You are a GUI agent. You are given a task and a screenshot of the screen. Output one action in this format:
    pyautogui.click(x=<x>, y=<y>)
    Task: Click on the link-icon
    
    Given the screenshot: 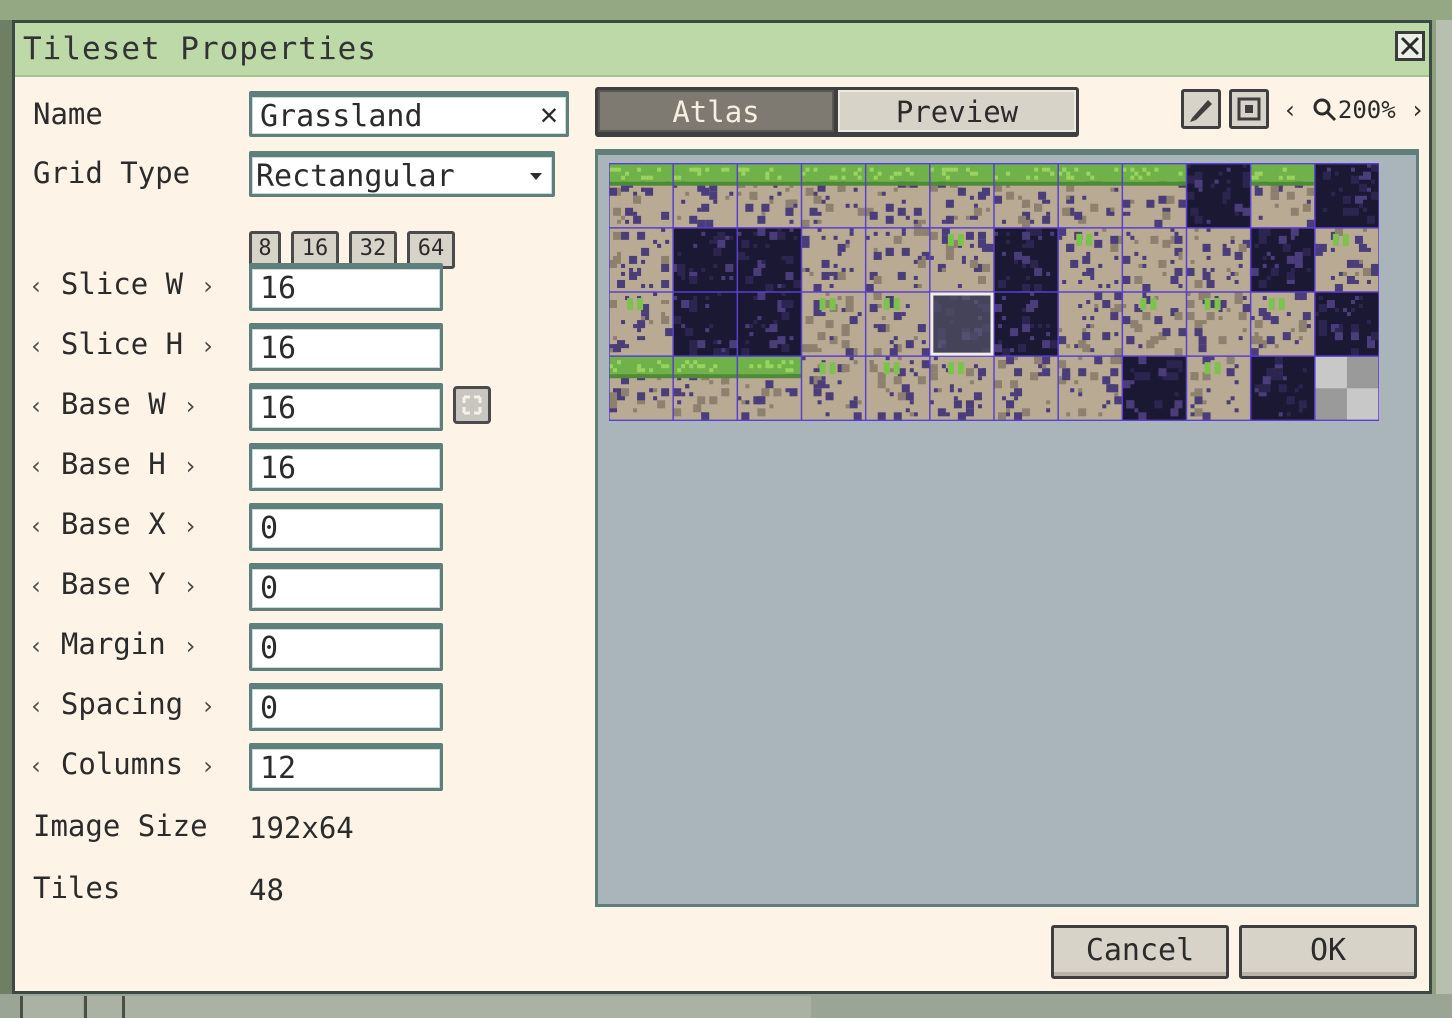 What is the action you would take?
    pyautogui.click(x=472, y=405)
    